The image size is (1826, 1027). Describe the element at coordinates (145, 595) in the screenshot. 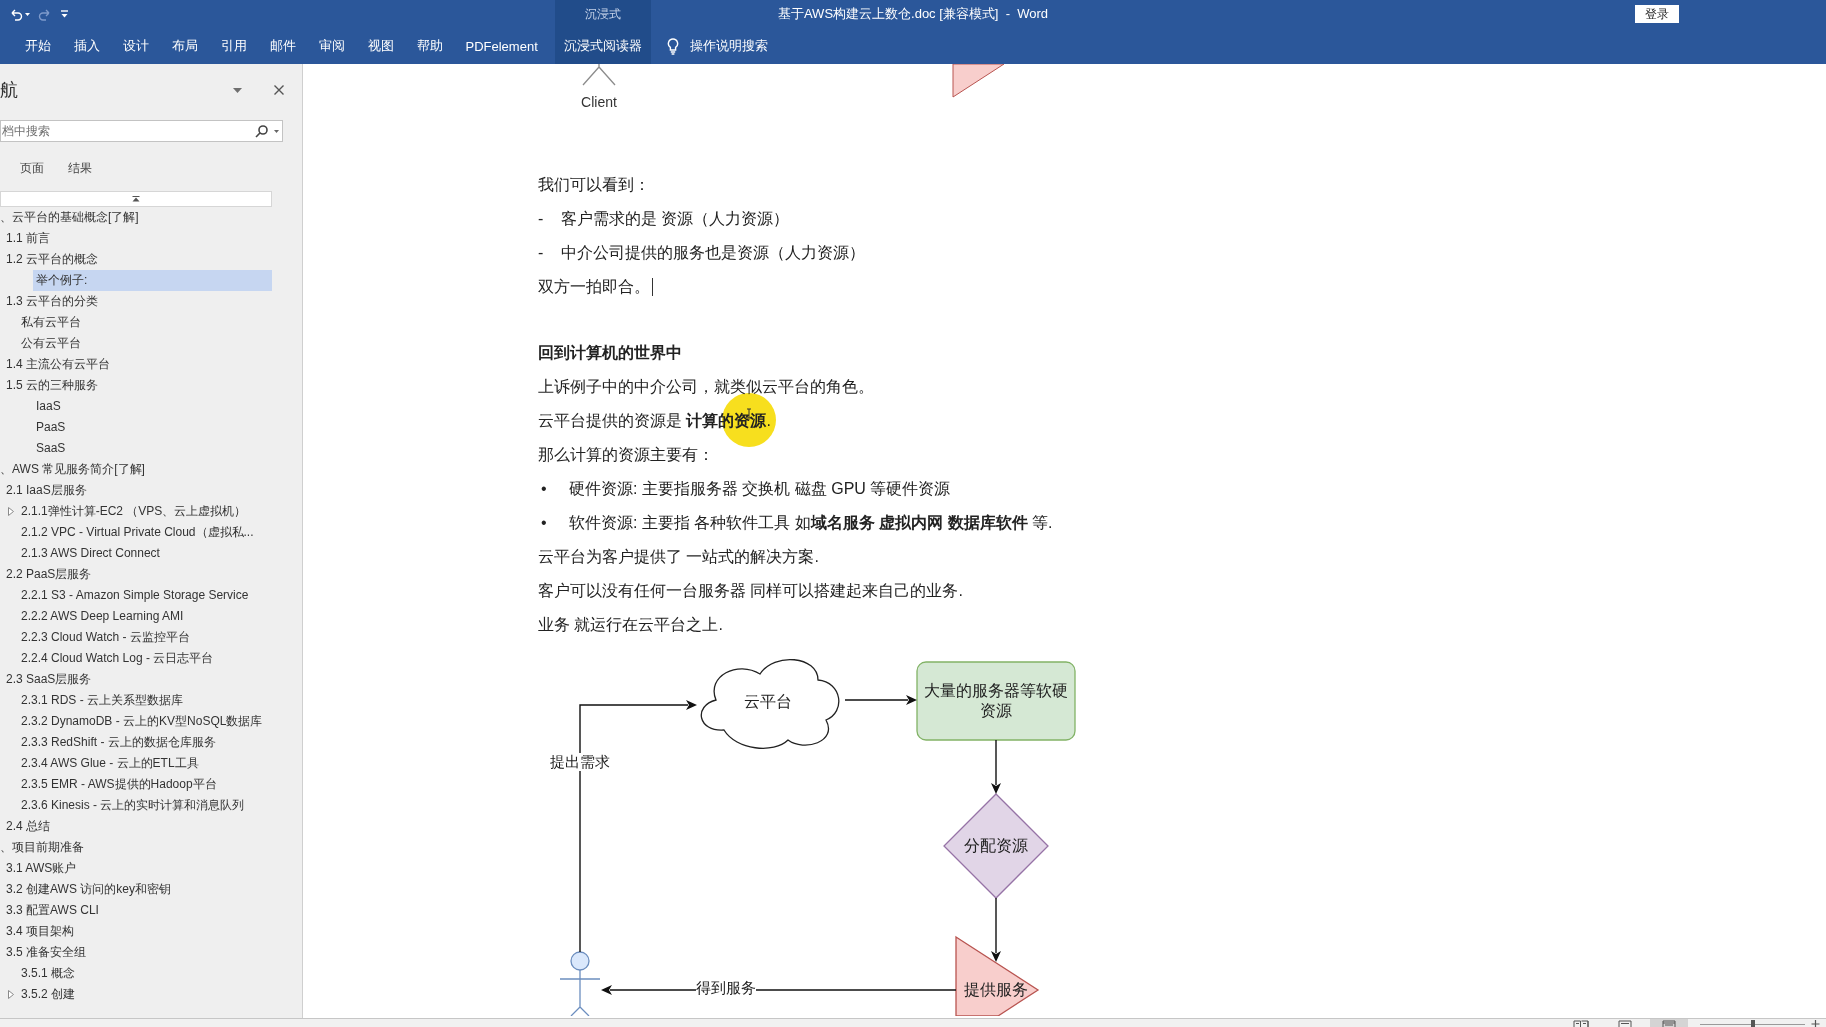

I see `nav-heading-item: 2.2.1 S3 - Amazon Simple Storage Service` at that location.